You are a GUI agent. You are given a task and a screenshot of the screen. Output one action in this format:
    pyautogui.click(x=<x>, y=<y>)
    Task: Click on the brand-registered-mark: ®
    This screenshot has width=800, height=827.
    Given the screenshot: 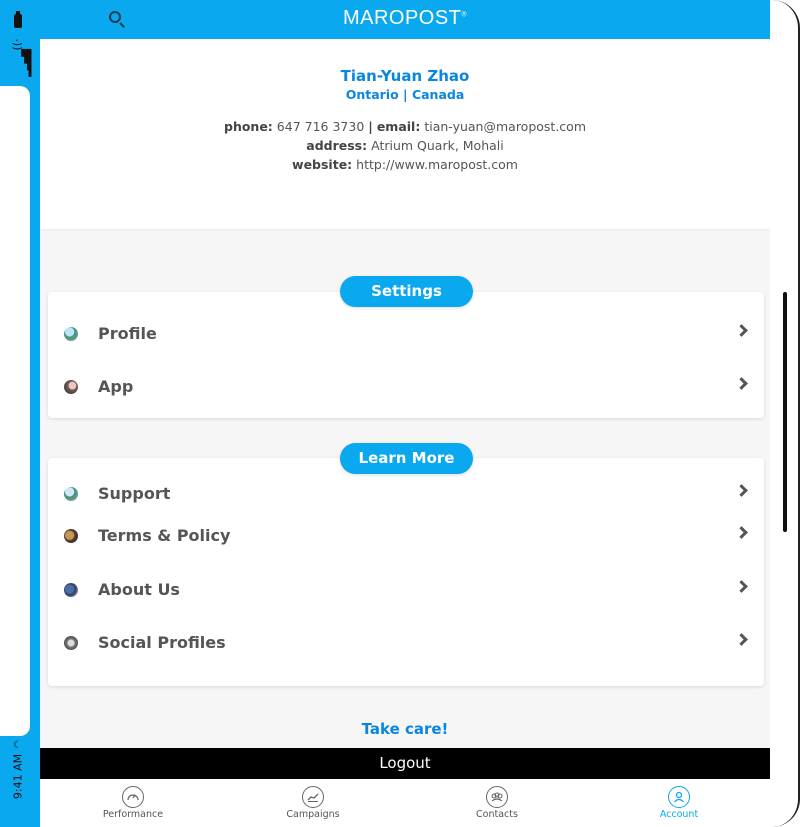 What is the action you would take?
    pyautogui.click(x=464, y=15)
    